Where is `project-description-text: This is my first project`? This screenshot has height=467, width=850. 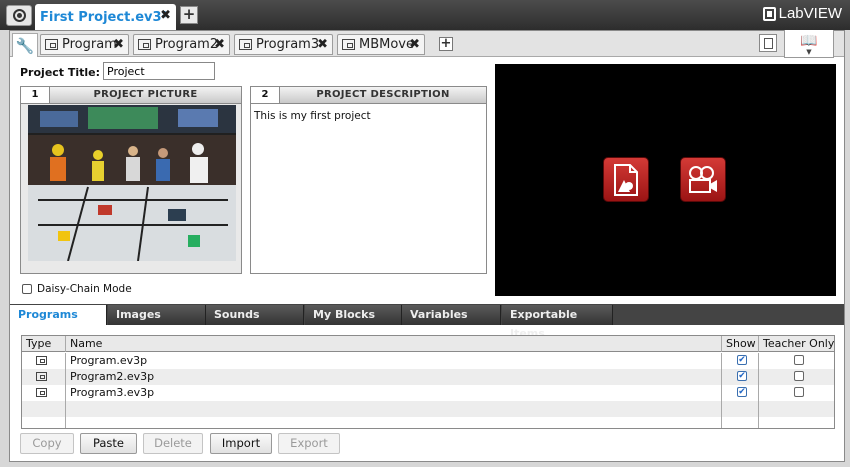
project-description-text: This is my first project is located at coordinates (312, 116).